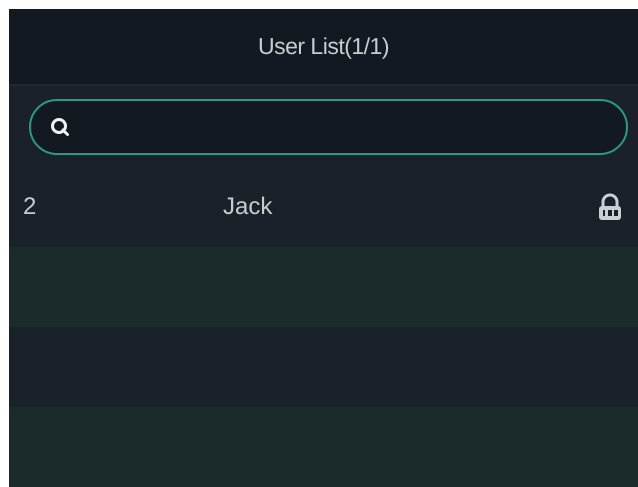 The image size is (638, 487). I want to click on user-name: Jack, so click(248, 207).